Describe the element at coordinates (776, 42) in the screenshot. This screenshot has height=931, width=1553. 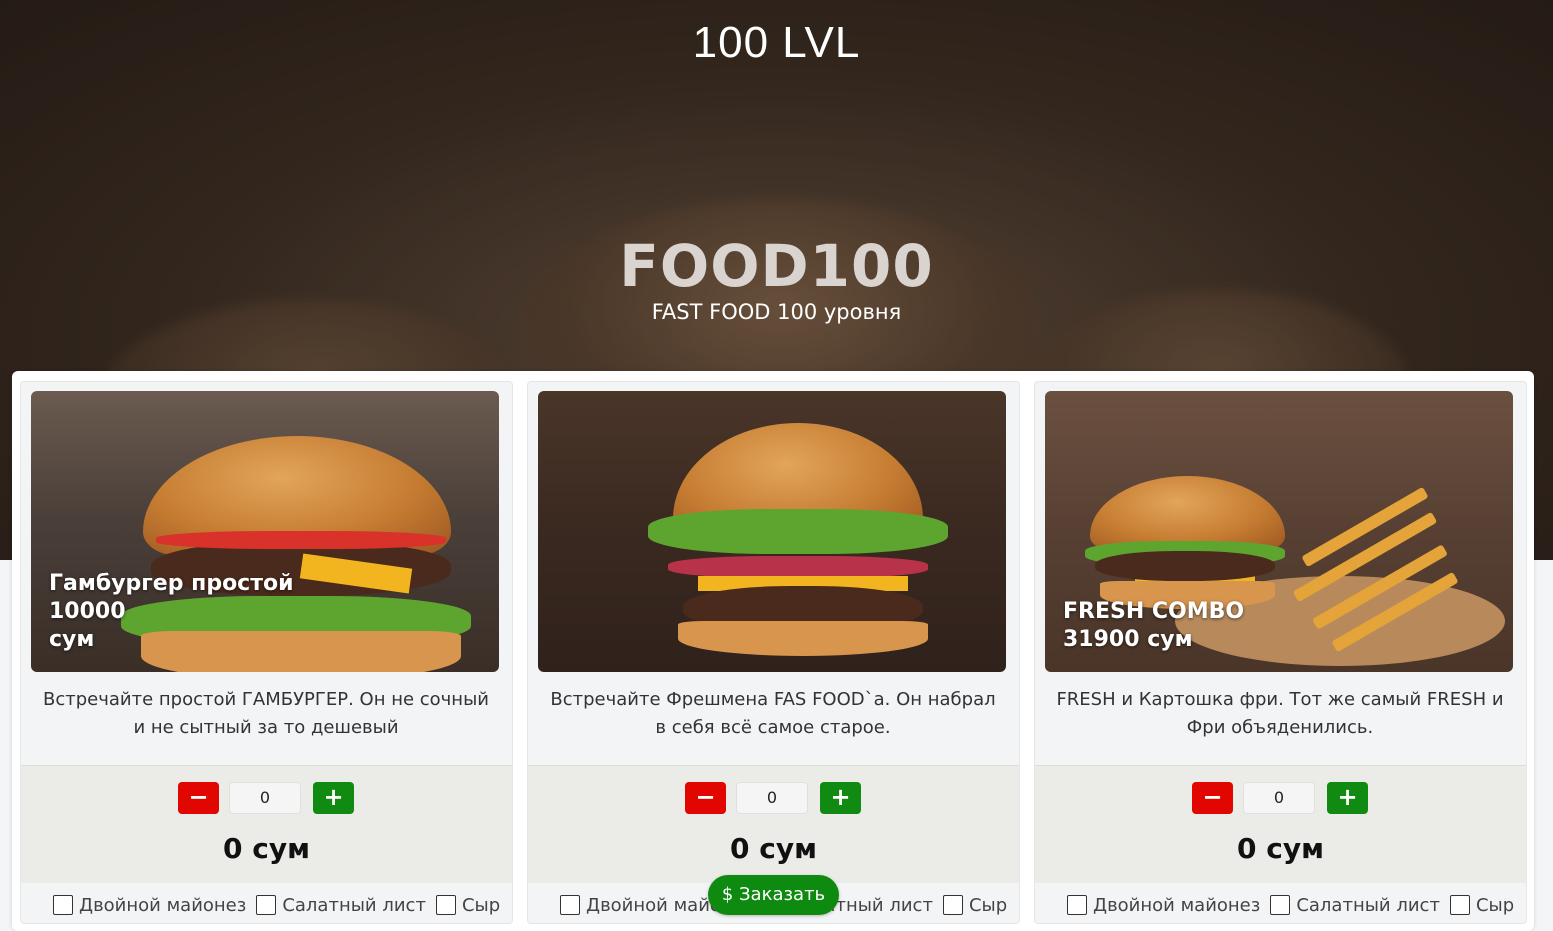
I see `site-title: 100 LVL` at that location.